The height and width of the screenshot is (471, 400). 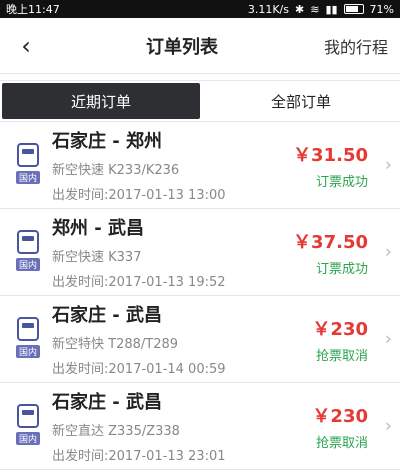 What do you see at coordinates (116, 431) in the screenshot?
I see `train-number: 新空直达 Z335/Z338` at bounding box center [116, 431].